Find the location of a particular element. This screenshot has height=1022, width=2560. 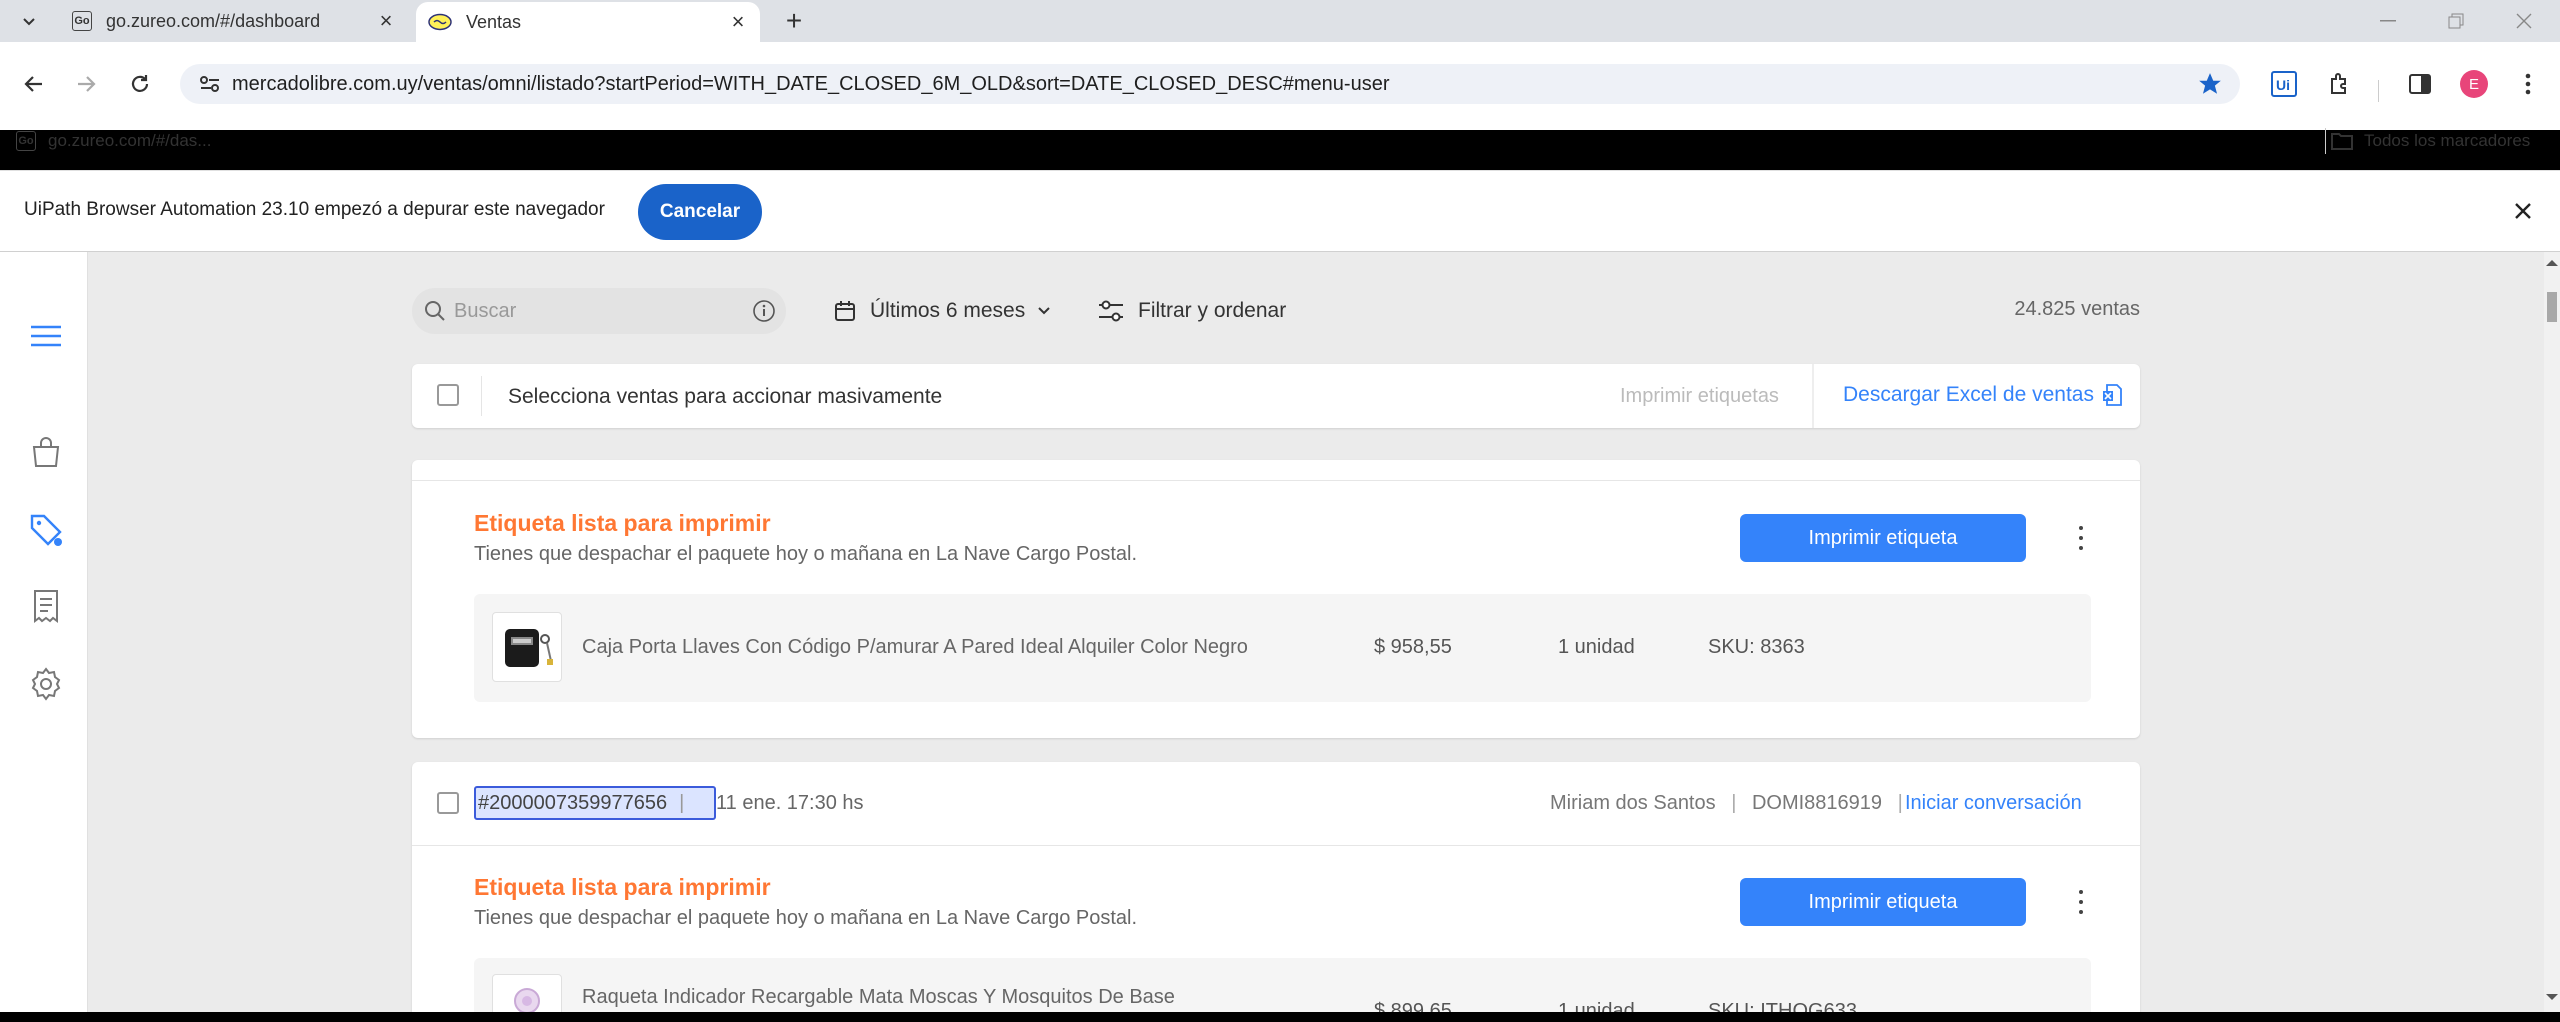

screen-bottom-edge is located at coordinates (1280, 1017).